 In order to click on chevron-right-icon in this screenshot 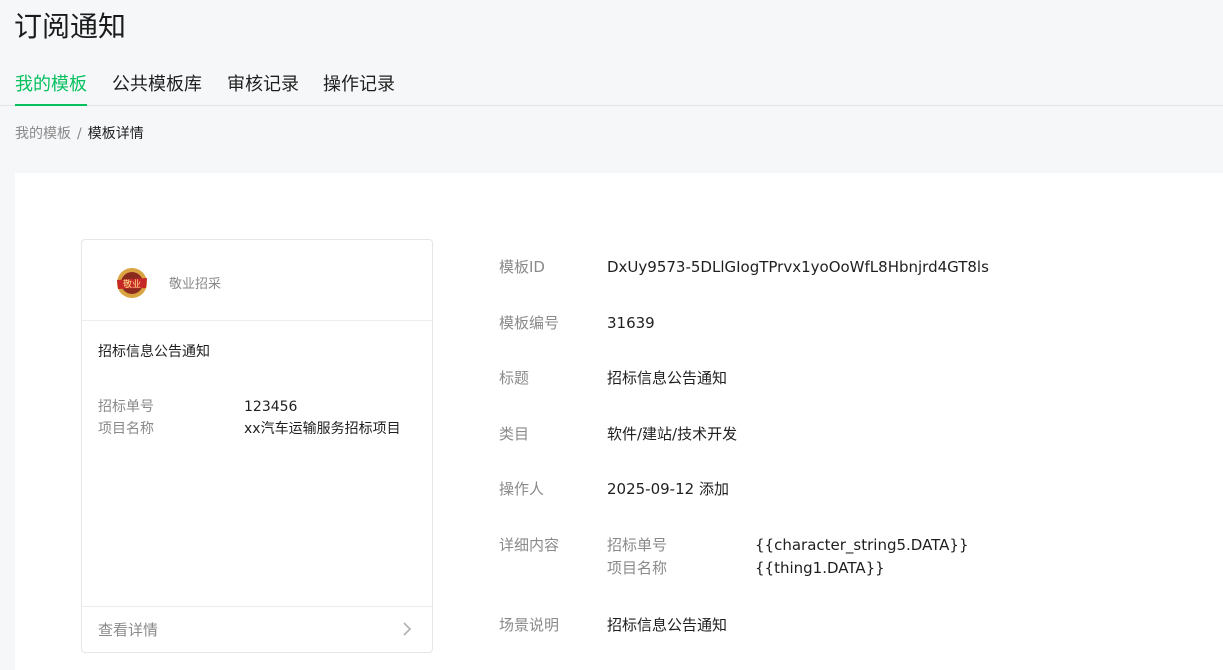, I will do `click(407, 629)`.